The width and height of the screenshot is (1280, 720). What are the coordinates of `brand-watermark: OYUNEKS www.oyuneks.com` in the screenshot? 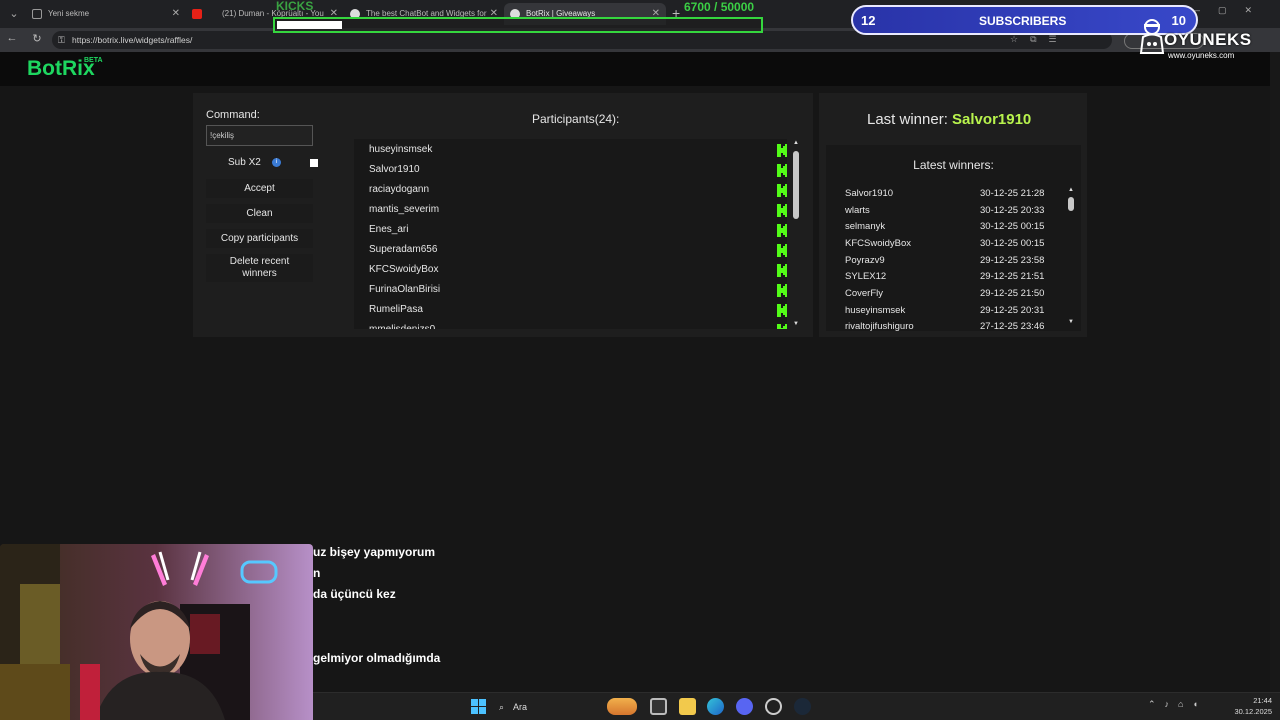 It's located at (1208, 40).